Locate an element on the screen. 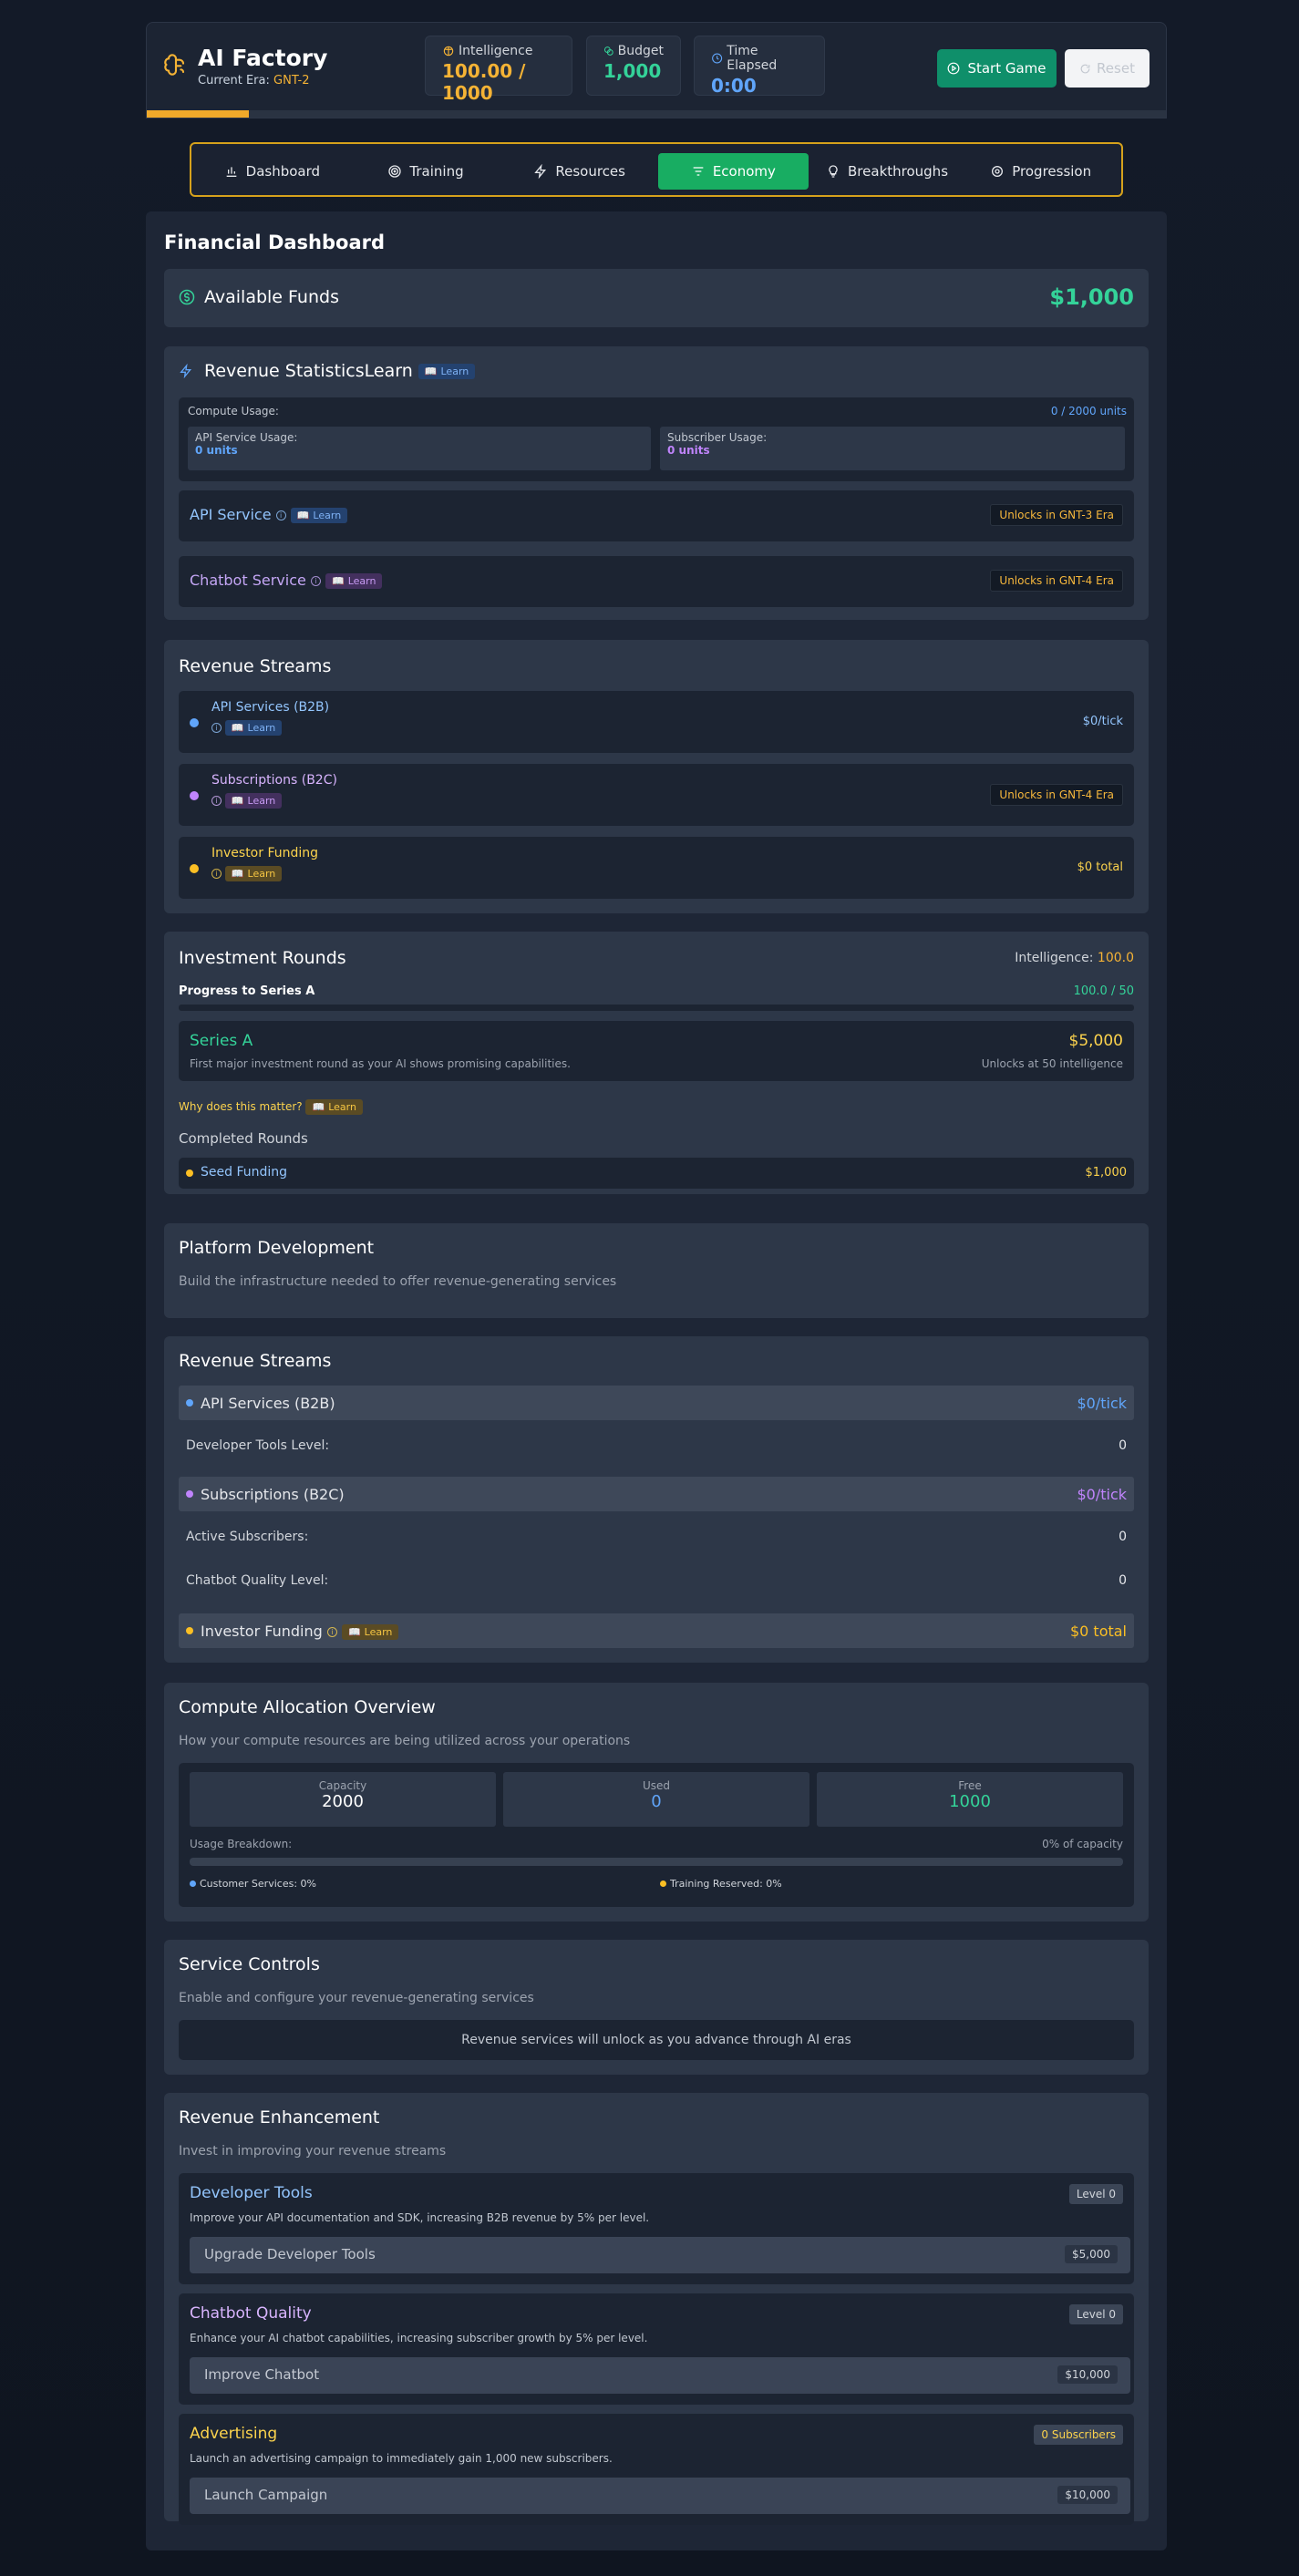 The image size is (1299, 2576). bar-chart-icon is located at coordinates (231, 172).